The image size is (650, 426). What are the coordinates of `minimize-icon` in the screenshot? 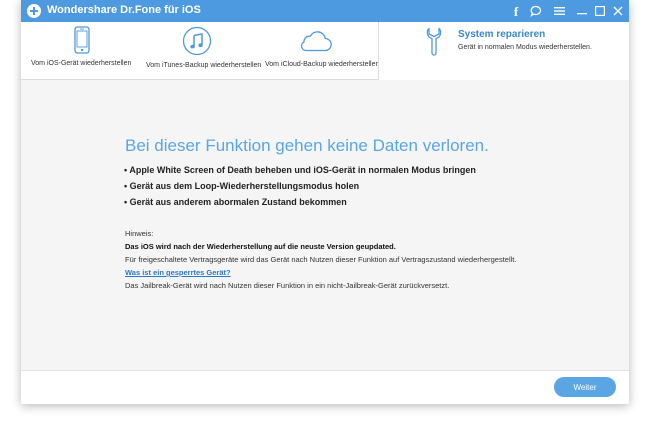 It's located at (582, 11).